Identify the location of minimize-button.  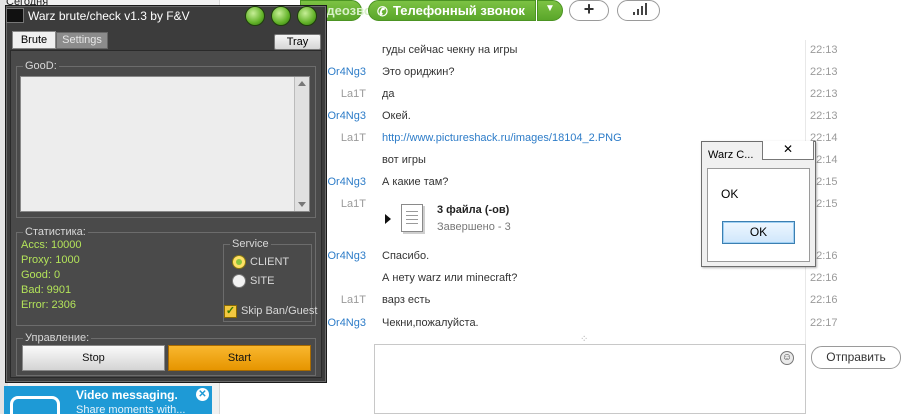
(255, 16).